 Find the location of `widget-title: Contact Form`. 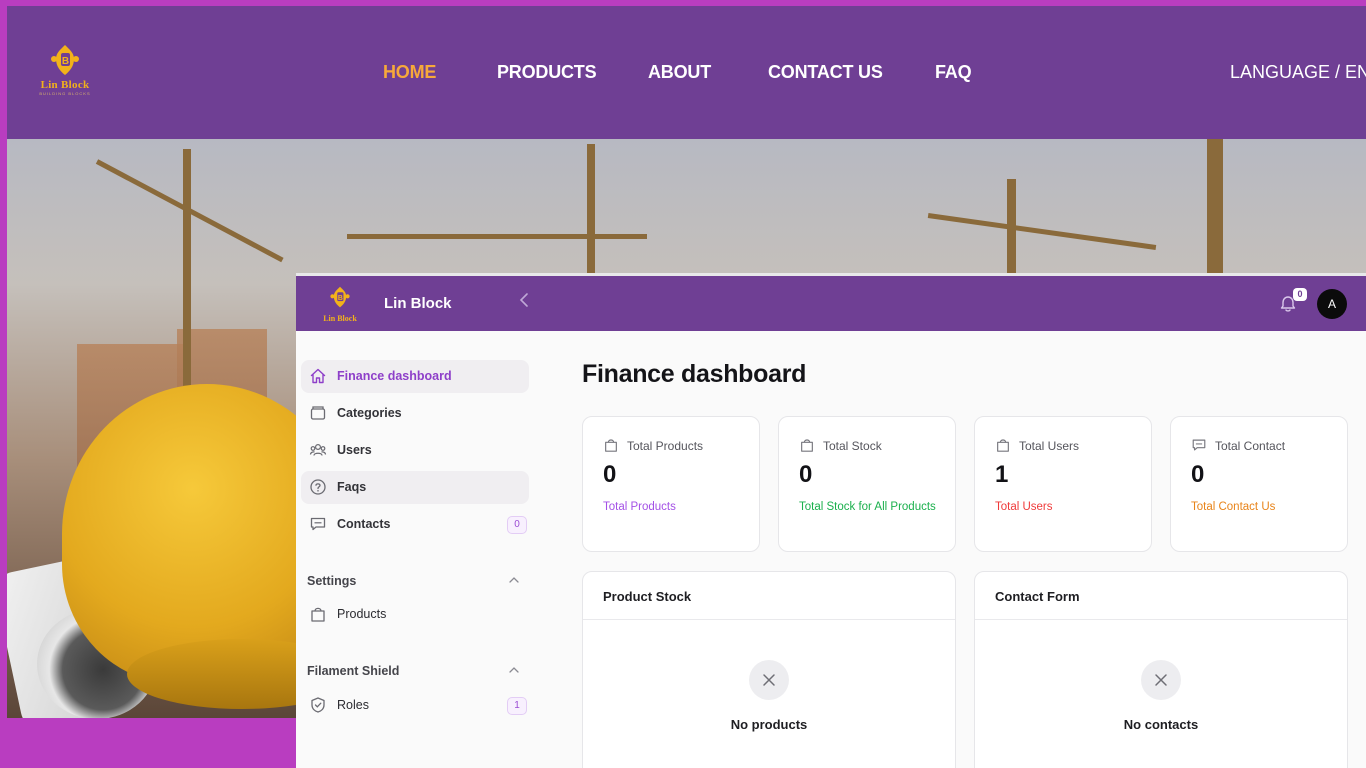

widget-title: Contact Form is located at coordinates (1037, 596).